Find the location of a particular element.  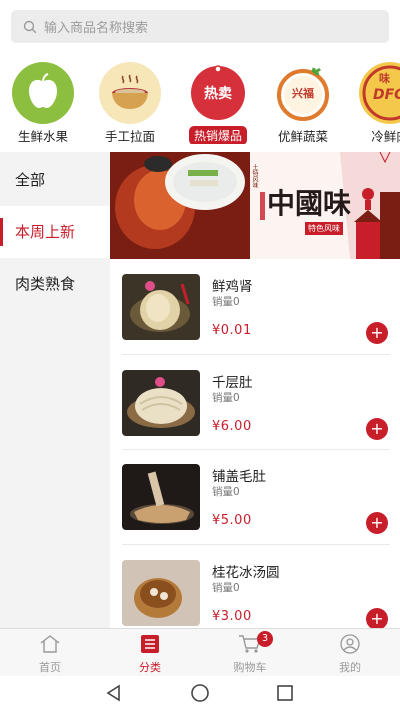

product-card: 千层肚 销量0 ¥6.00 + is located at coordinates (256, 415).